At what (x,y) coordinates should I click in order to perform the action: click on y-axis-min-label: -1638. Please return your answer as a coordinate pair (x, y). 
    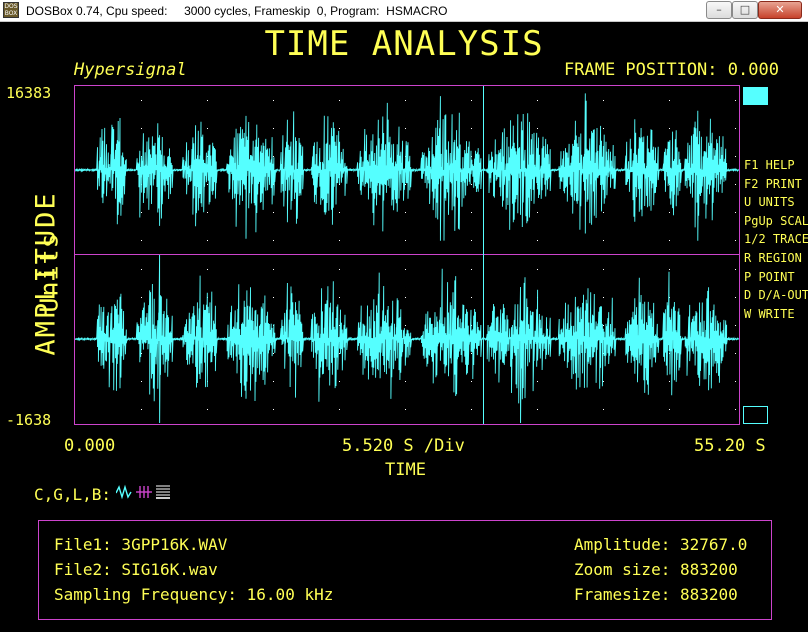
    Looking at the image, I should click on (29, 420).